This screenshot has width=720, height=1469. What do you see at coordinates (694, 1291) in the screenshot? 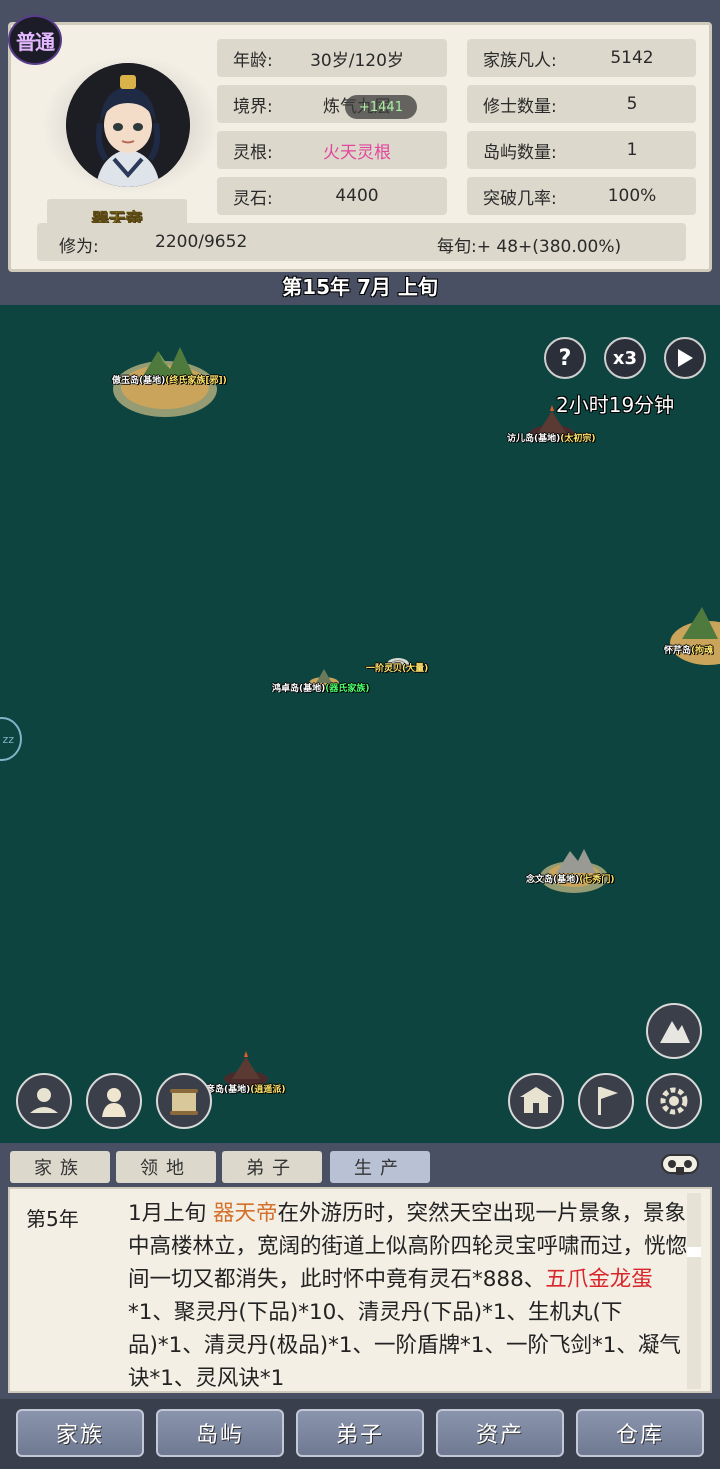
I see `log-scrollbar` at bounding box center [694, 1291].